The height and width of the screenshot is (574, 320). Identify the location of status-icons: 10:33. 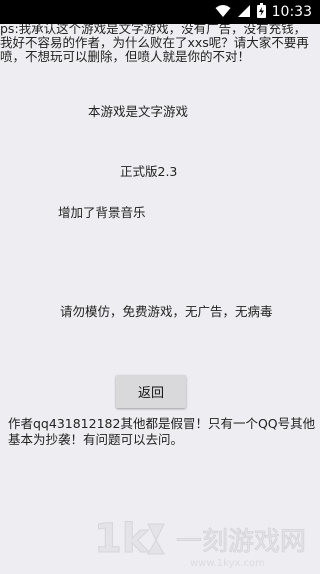
(263, 12).